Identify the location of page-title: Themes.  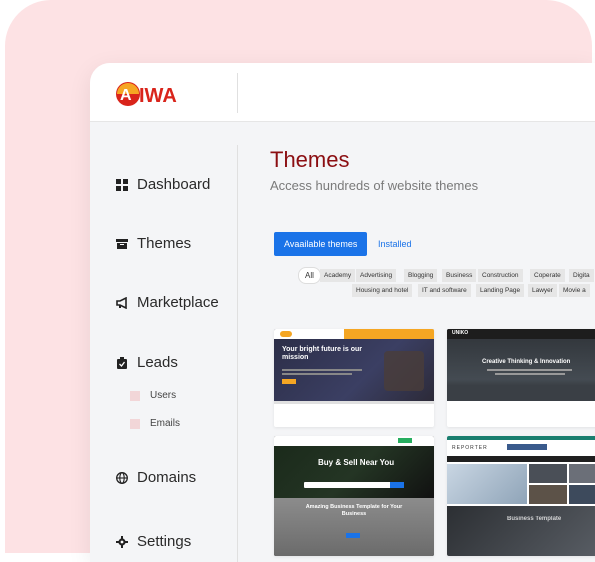
(310, 159).